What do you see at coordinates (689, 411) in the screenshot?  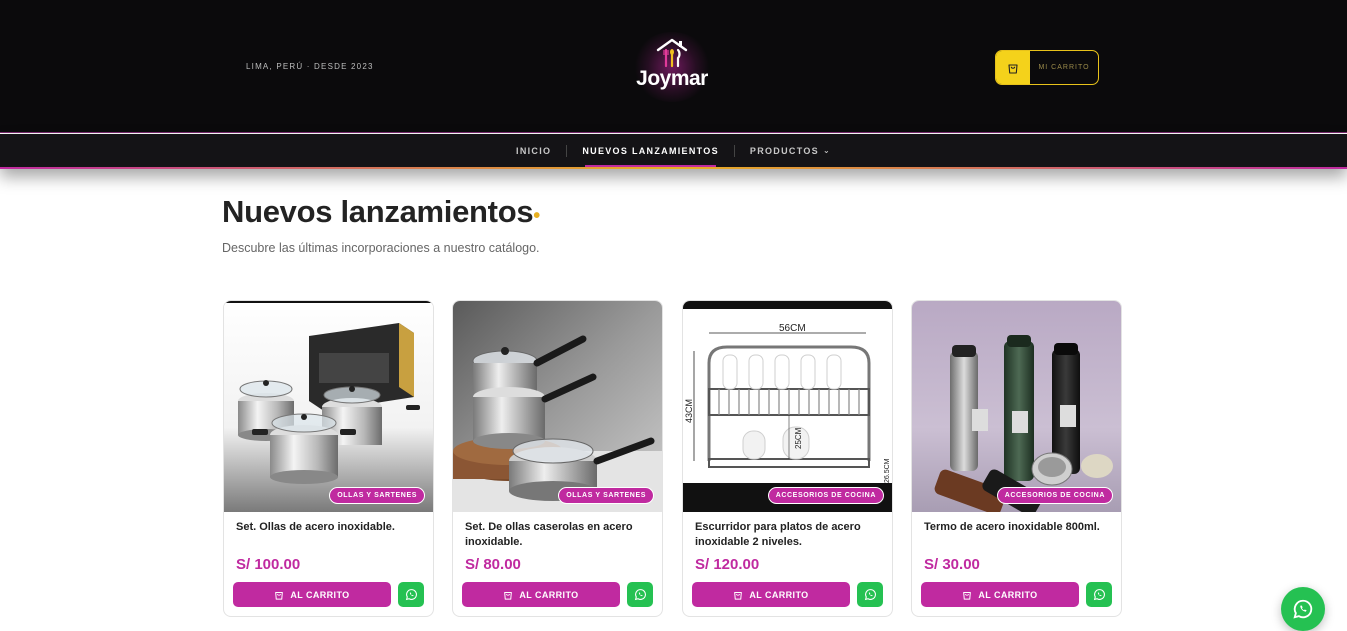 I see `dimension-height: 43CM` at bounding box center [689, 411].